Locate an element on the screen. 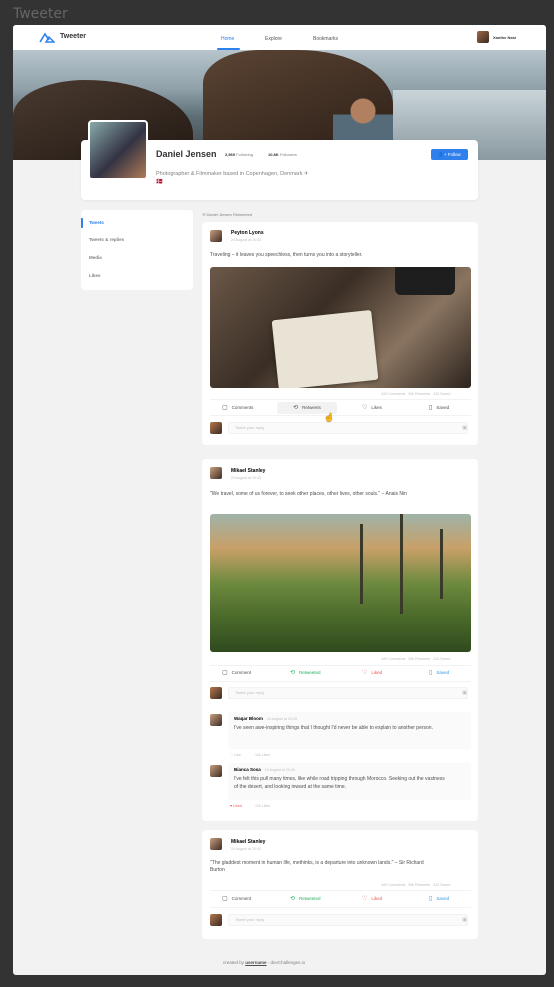 The width and height of the screenshot is (554, 987). heart-icon: ♥ is located at coordinates (231, 806).